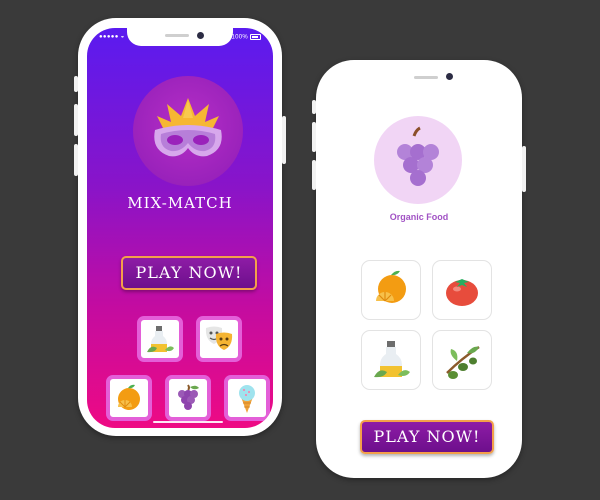 Image resolution: width=600 pixels, height=500 pixels. Describe the element at coordinates (419, 217) in the screenshot. I see `category-label: Organic Food` at that location.